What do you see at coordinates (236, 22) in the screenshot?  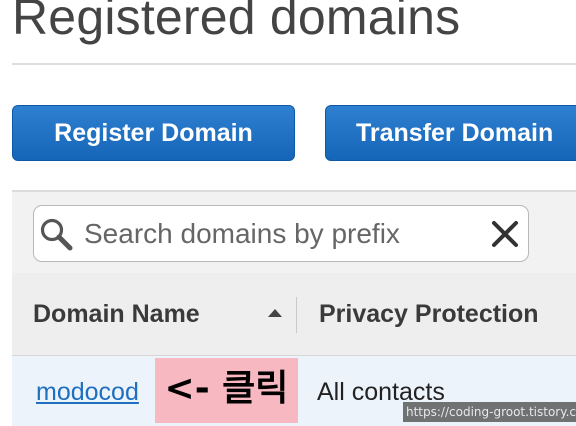 I see `page-title: Registered domains` at bounding box center [236, 22].